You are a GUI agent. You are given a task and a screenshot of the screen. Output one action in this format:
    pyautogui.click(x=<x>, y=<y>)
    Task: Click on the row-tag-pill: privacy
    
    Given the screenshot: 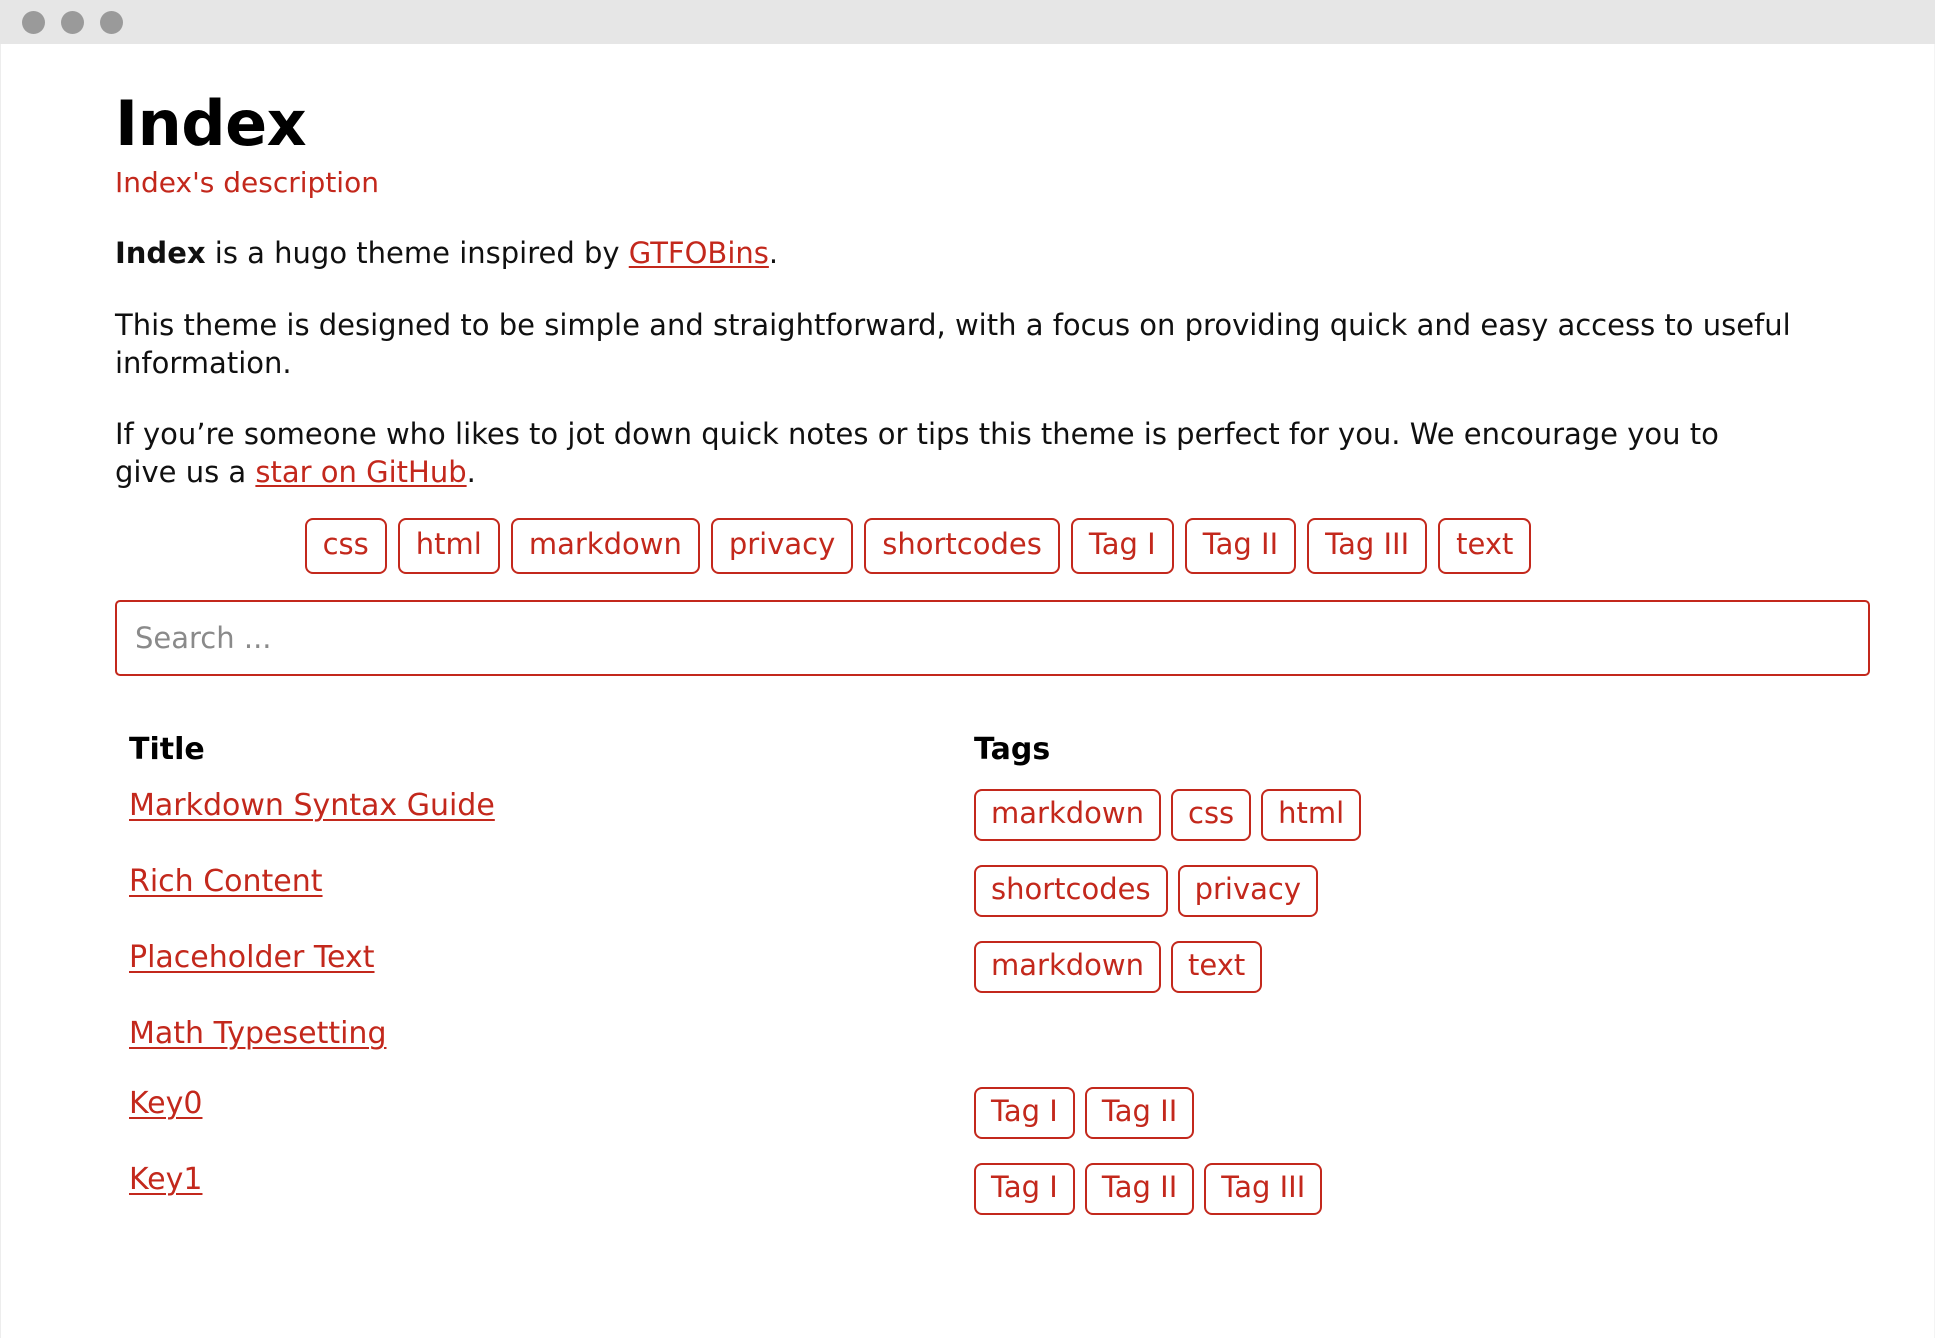 What is the action you would take?
    pyautogui.click(x=1248, y=890)
    